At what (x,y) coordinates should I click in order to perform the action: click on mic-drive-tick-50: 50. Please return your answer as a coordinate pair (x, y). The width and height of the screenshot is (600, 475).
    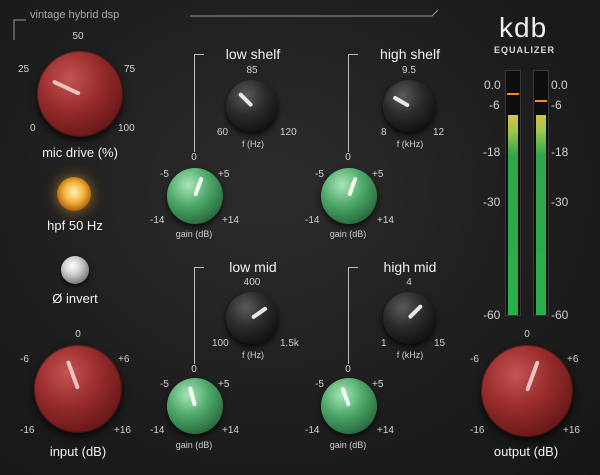
    Looking at the image, I should click on (78, 36).